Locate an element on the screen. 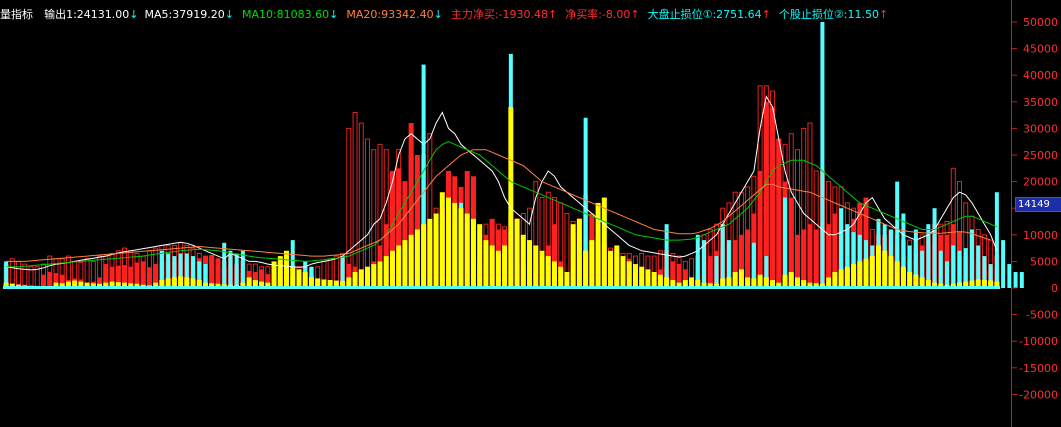 This screenshot has width=1061, height=427. current-value-badge: 14149 is located at coordinates (1038, 204).